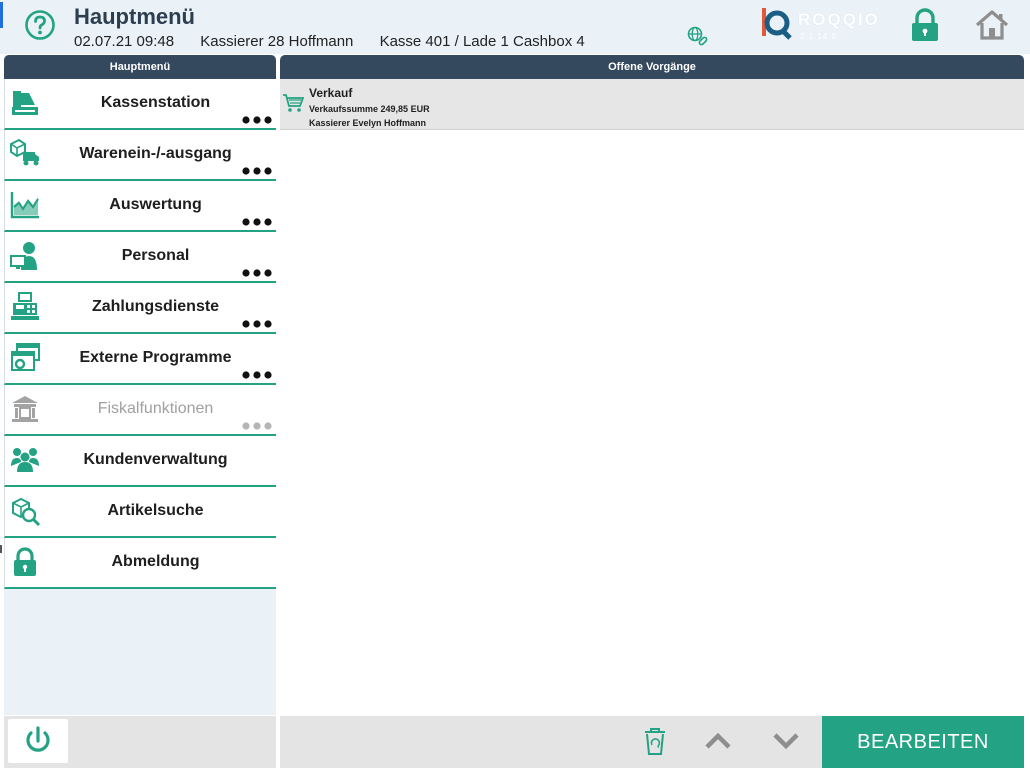 The height and width of the screenshot is (768, 1030). I want to click on window-edge-mark, so click(1, 549).